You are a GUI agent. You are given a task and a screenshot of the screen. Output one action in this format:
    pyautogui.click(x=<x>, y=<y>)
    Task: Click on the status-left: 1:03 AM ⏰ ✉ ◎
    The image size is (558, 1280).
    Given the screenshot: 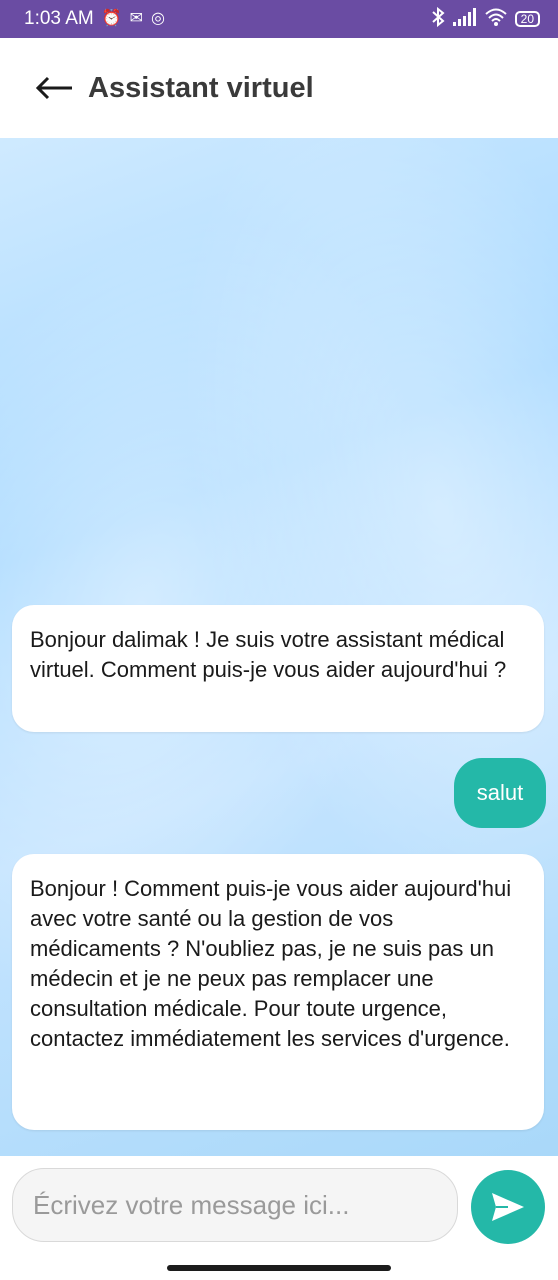 What is the action you would take?
    pyautogui.click(x=94, y=19)
    